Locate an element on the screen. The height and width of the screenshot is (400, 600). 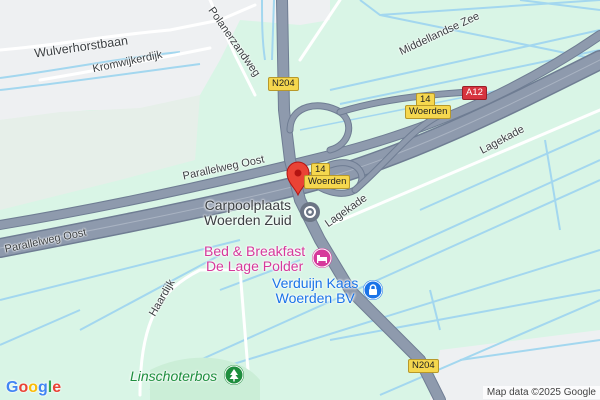
logo-letter: G is located at coordinates (12, 387).